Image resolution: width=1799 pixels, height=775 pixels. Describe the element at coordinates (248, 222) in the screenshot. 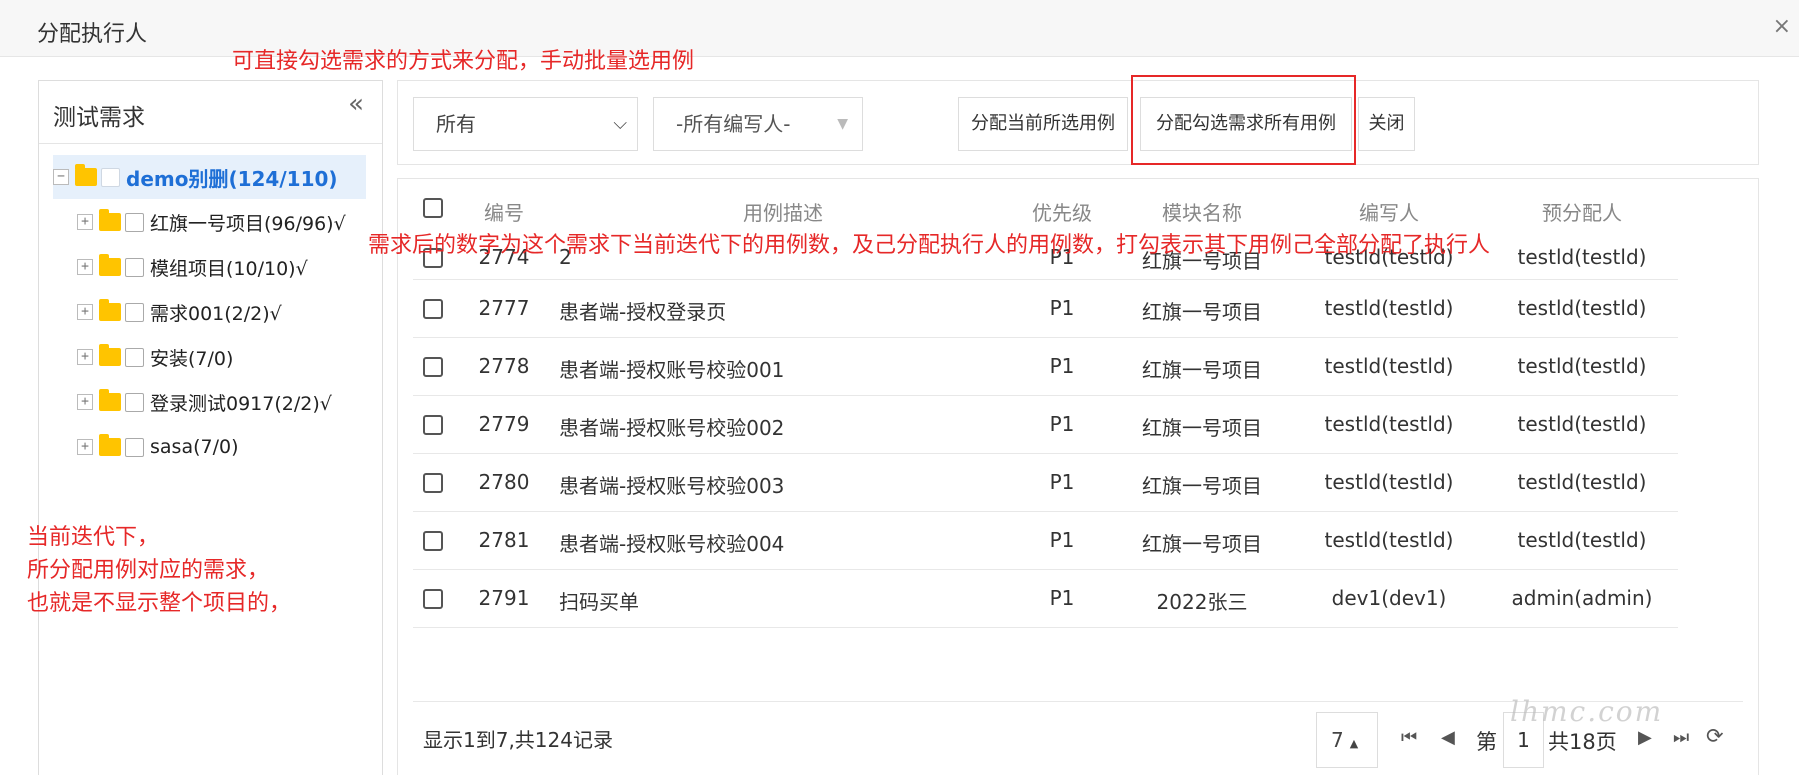

I see `tree-node-label: 红旗一号项目(96/96)√` at that location.